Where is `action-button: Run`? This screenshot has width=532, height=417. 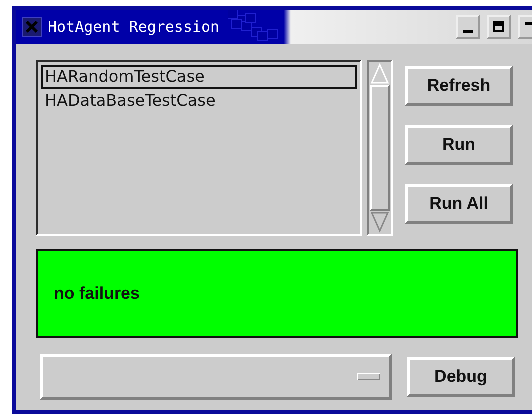 action-button: Run is located at coordinates (459, 145).